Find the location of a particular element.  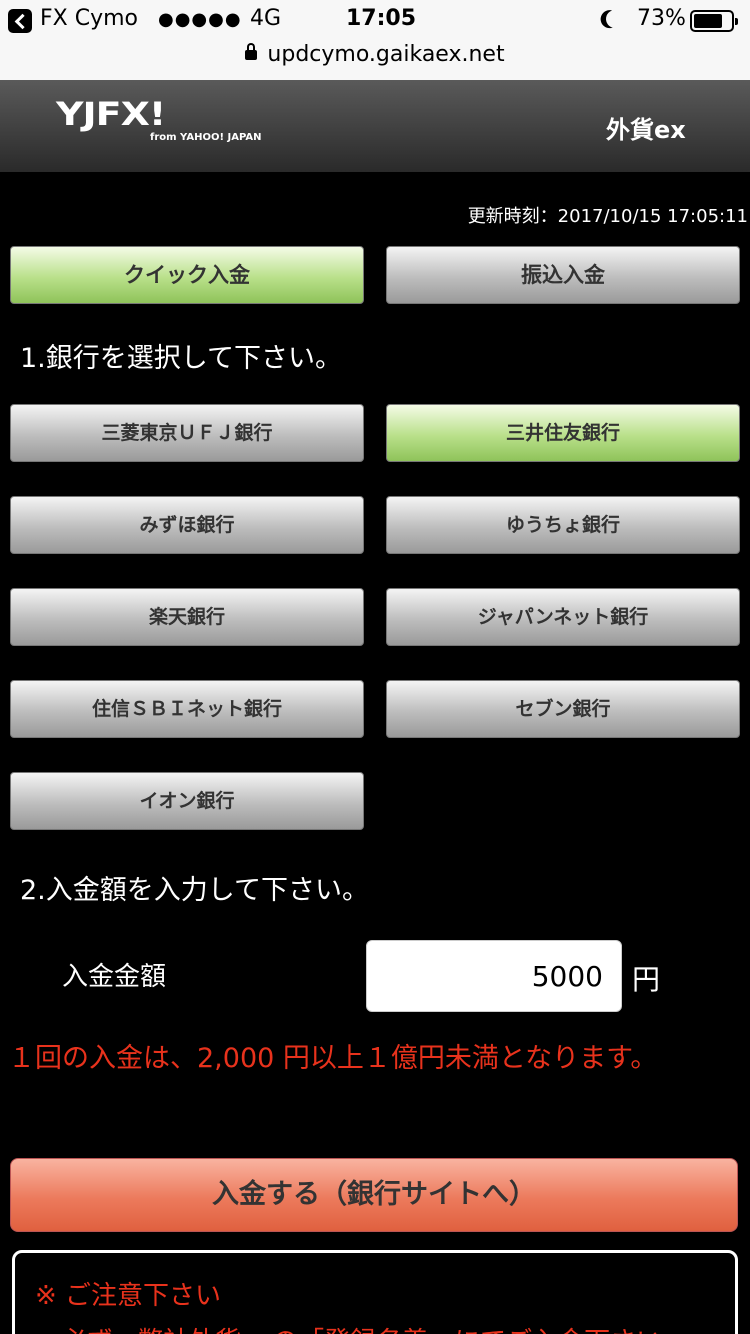

back-app-name: FX Cymo is located at coordinates (89, 18).